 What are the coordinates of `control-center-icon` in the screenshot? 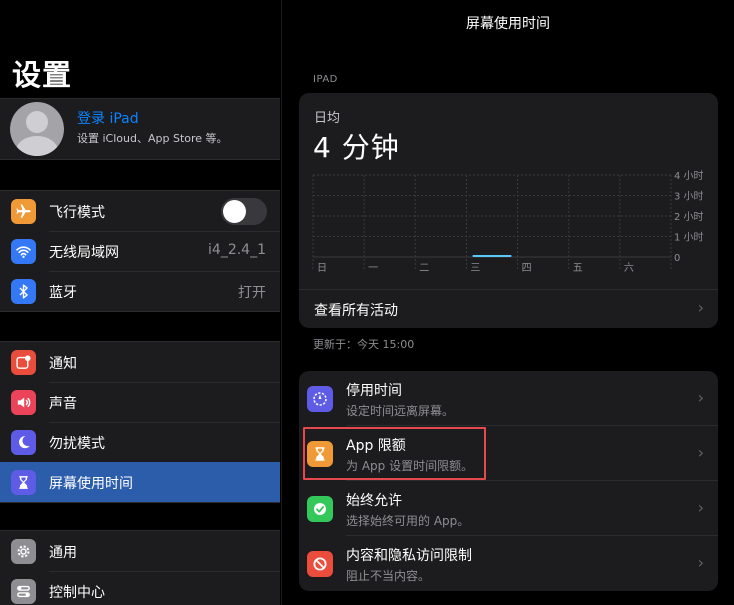 It's located at (23, 591).